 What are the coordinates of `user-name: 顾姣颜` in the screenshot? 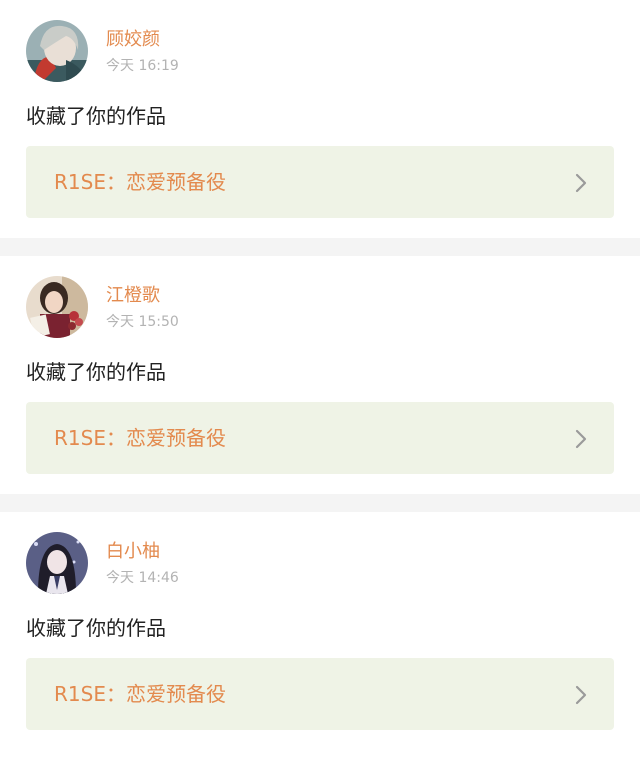 It's located at (133, 40).